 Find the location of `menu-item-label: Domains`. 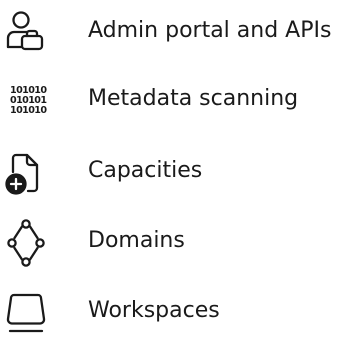

menu-item-label: Domains is located at coordinates (136, 240).